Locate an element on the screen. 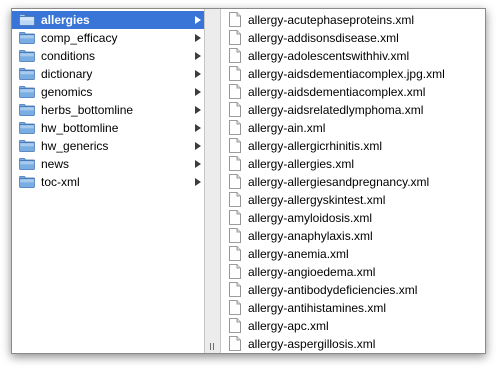 Image resolution: width=499 pixels, height=366 pixels. file-item: allergy-allergies.xml is located at coordinates (353, 164).